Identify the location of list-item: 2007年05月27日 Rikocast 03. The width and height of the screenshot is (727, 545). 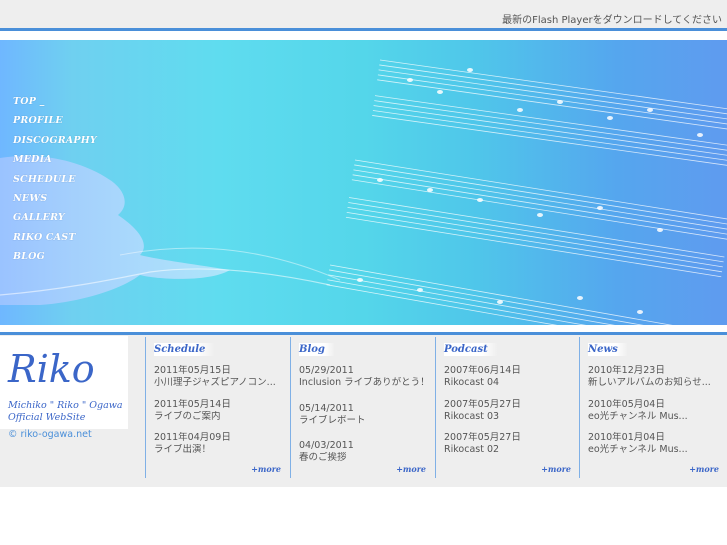
(511, 410).